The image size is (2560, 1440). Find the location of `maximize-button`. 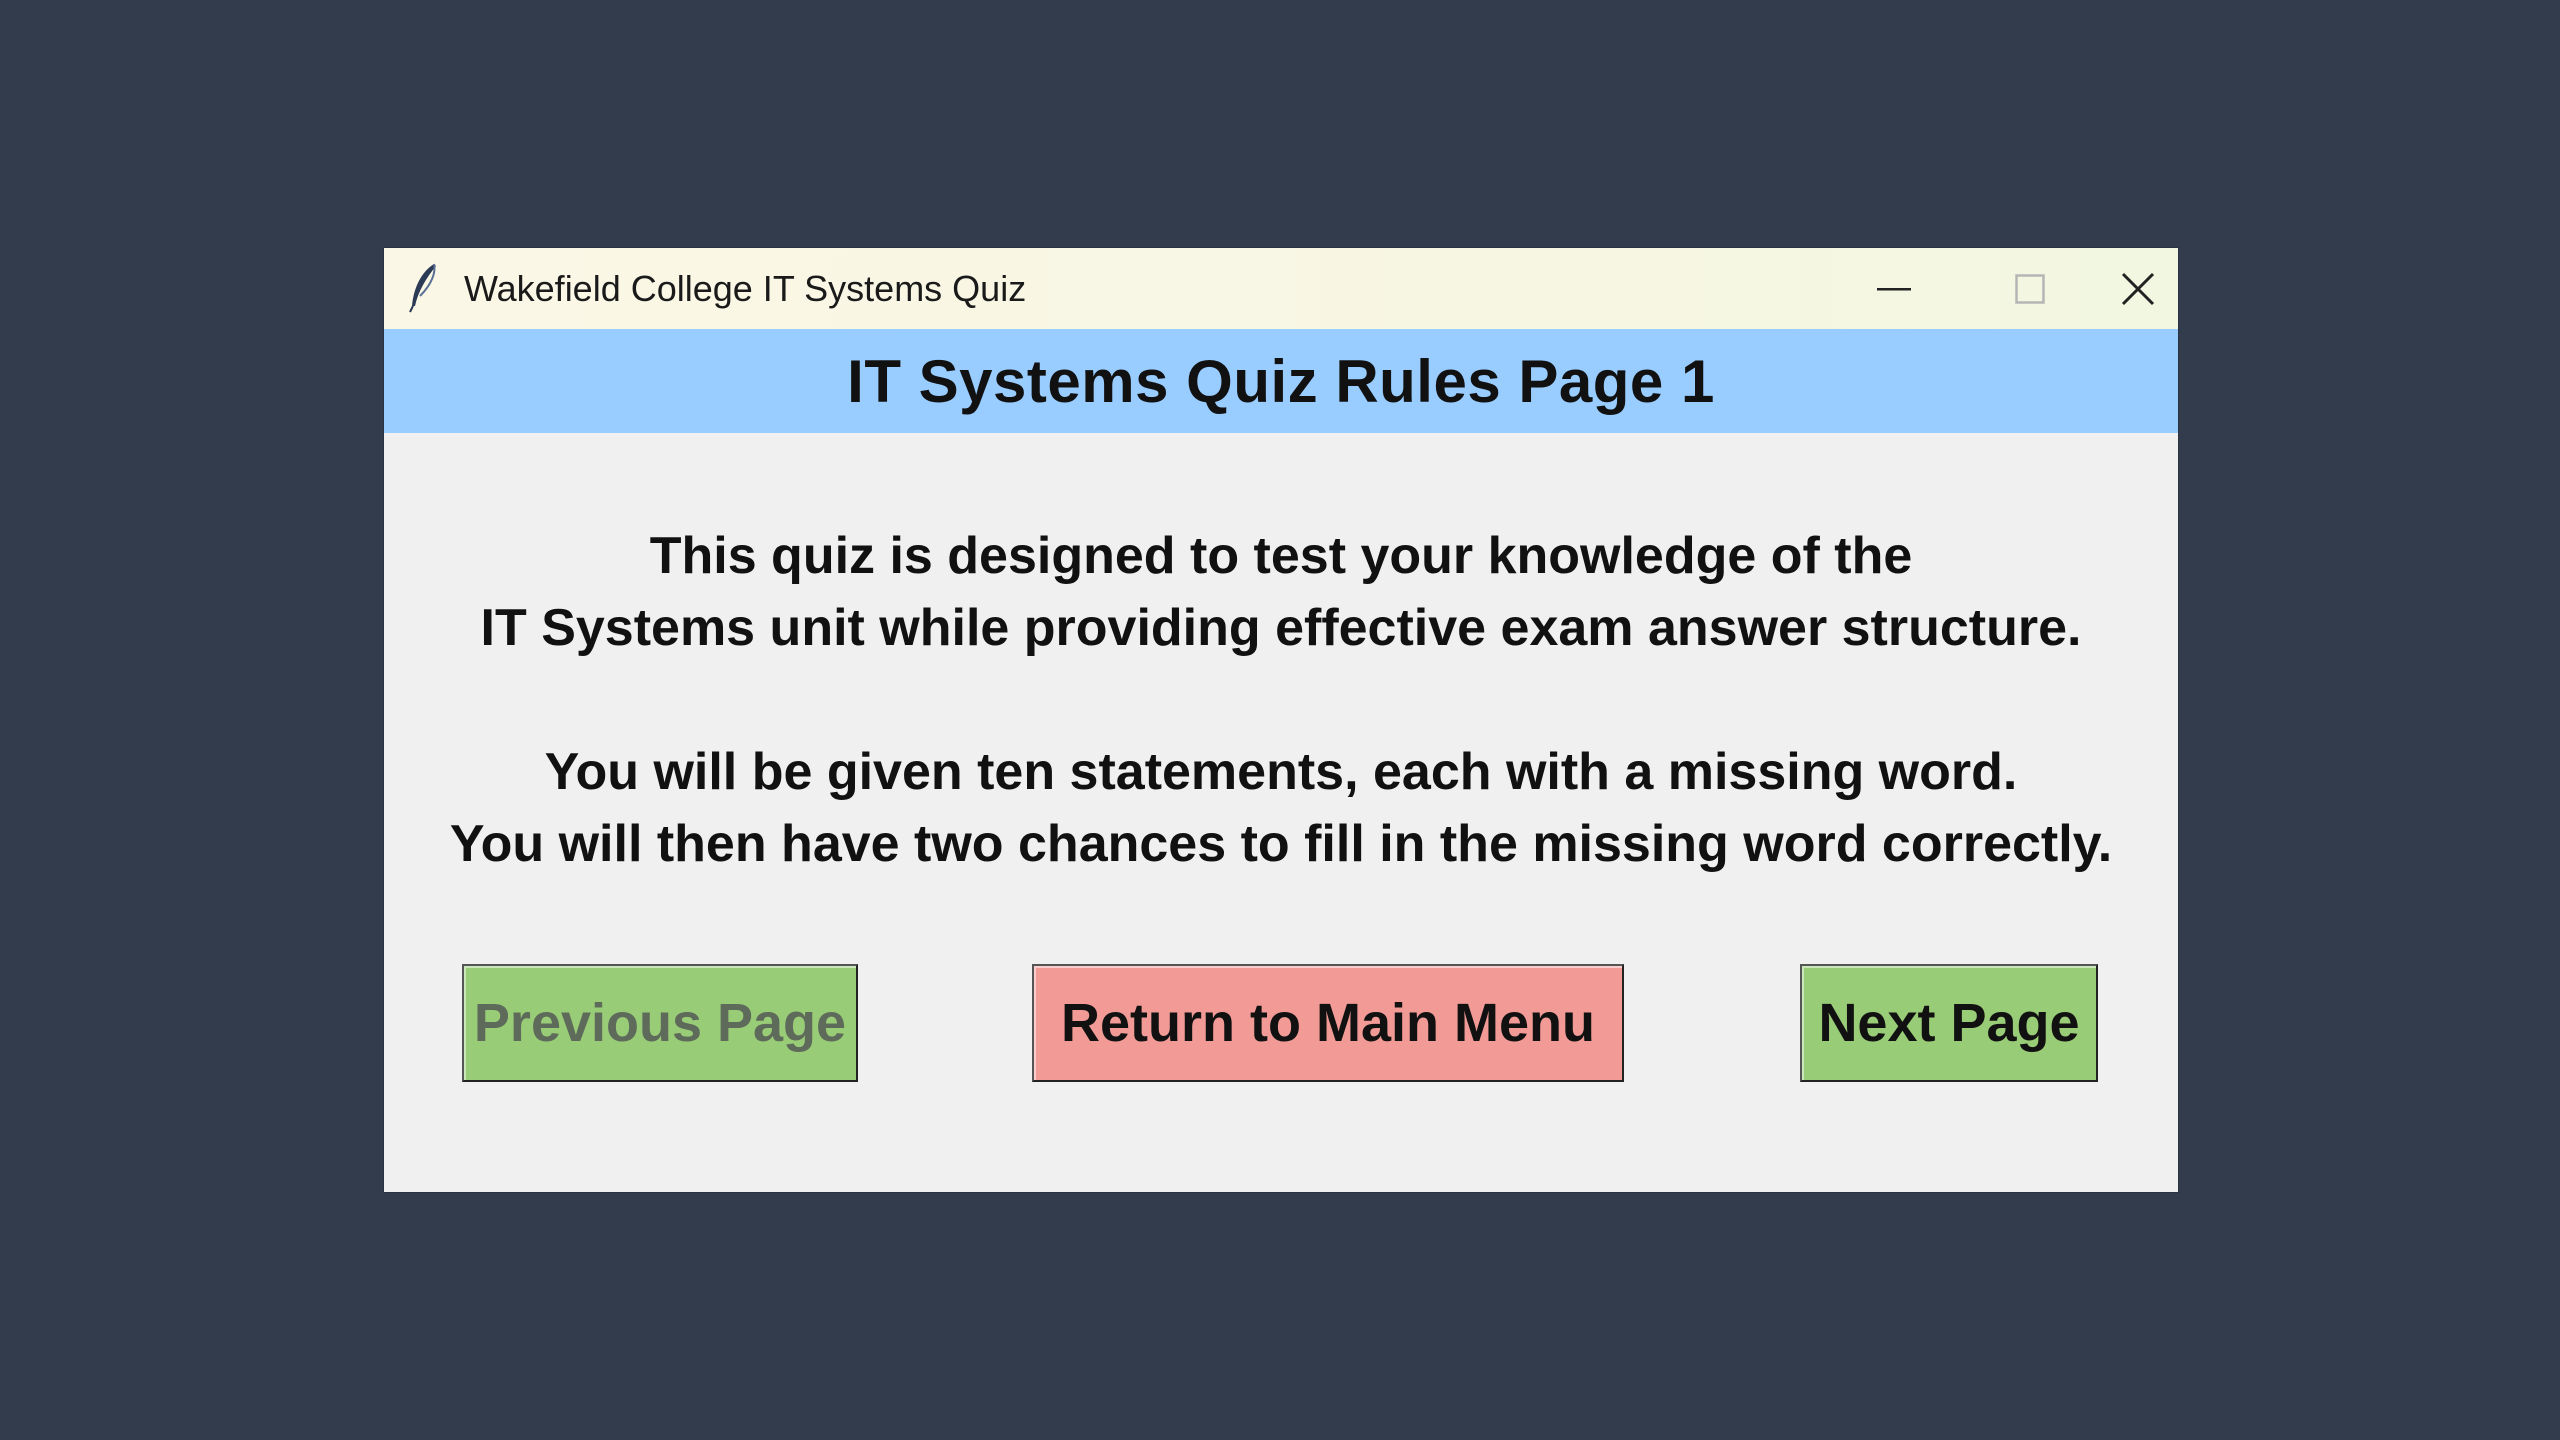

maximize-button is located at coordinates (2030, 288).